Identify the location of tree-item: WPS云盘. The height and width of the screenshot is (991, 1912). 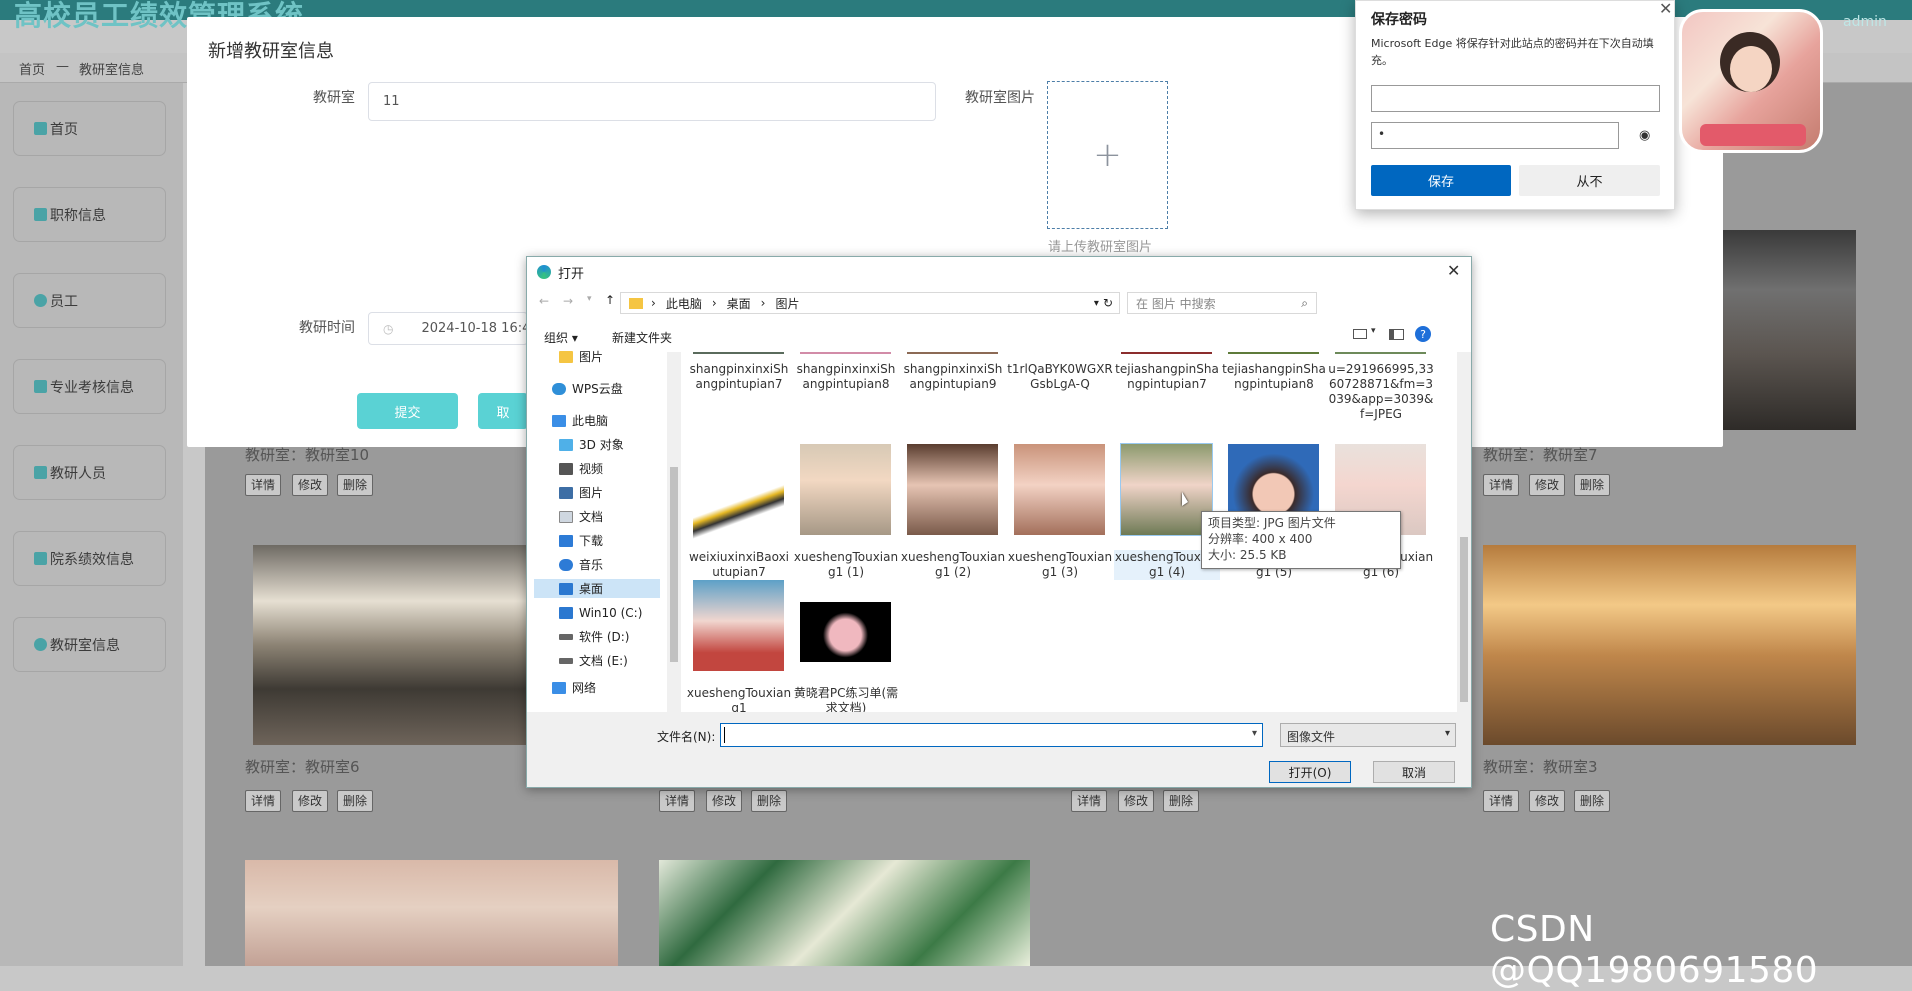
(587, 388).